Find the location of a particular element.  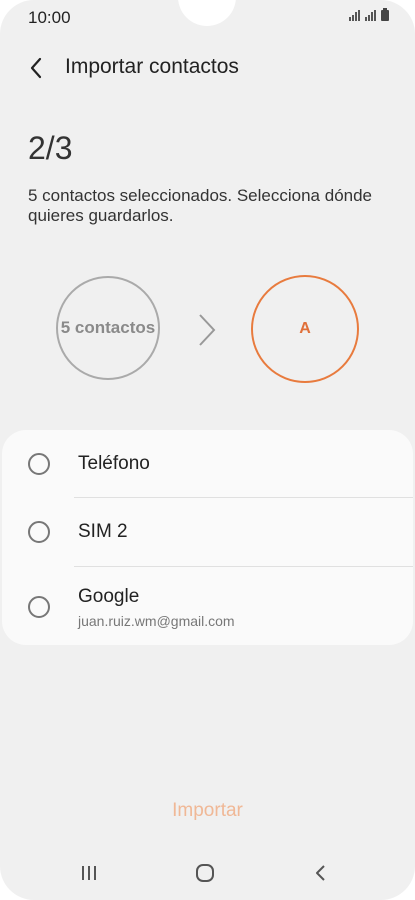

status-bar: 10:00 is located at coordinates (207, 17).